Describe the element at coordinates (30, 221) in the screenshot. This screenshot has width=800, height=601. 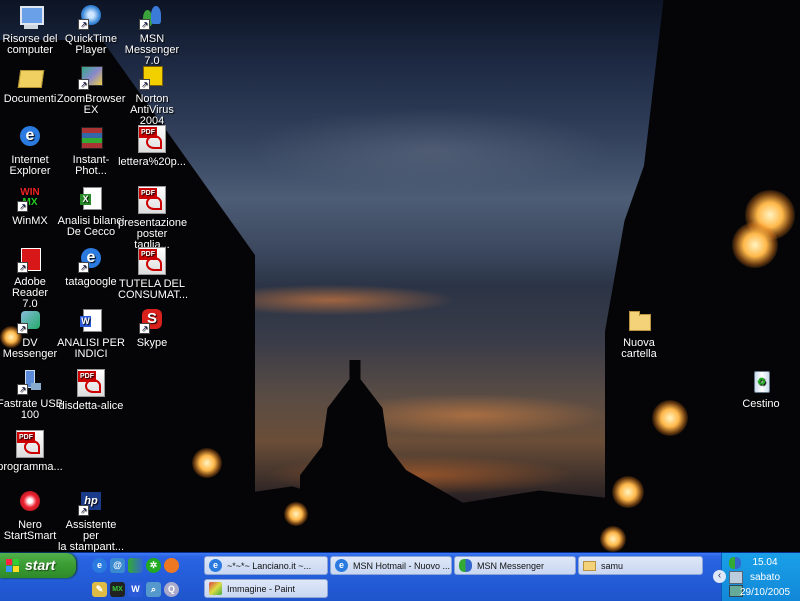
I see `icon-label: WinMX` at that location.